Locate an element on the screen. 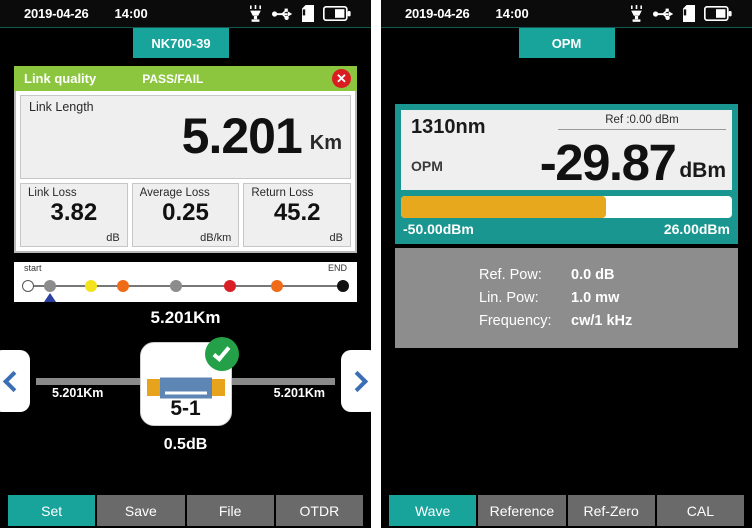 The height and width of the screenshot is (528, 752). opm-readout: 1310nm Ref :0.00 dBm OPM -29.87 dBm is located at coordinates (566, 150).